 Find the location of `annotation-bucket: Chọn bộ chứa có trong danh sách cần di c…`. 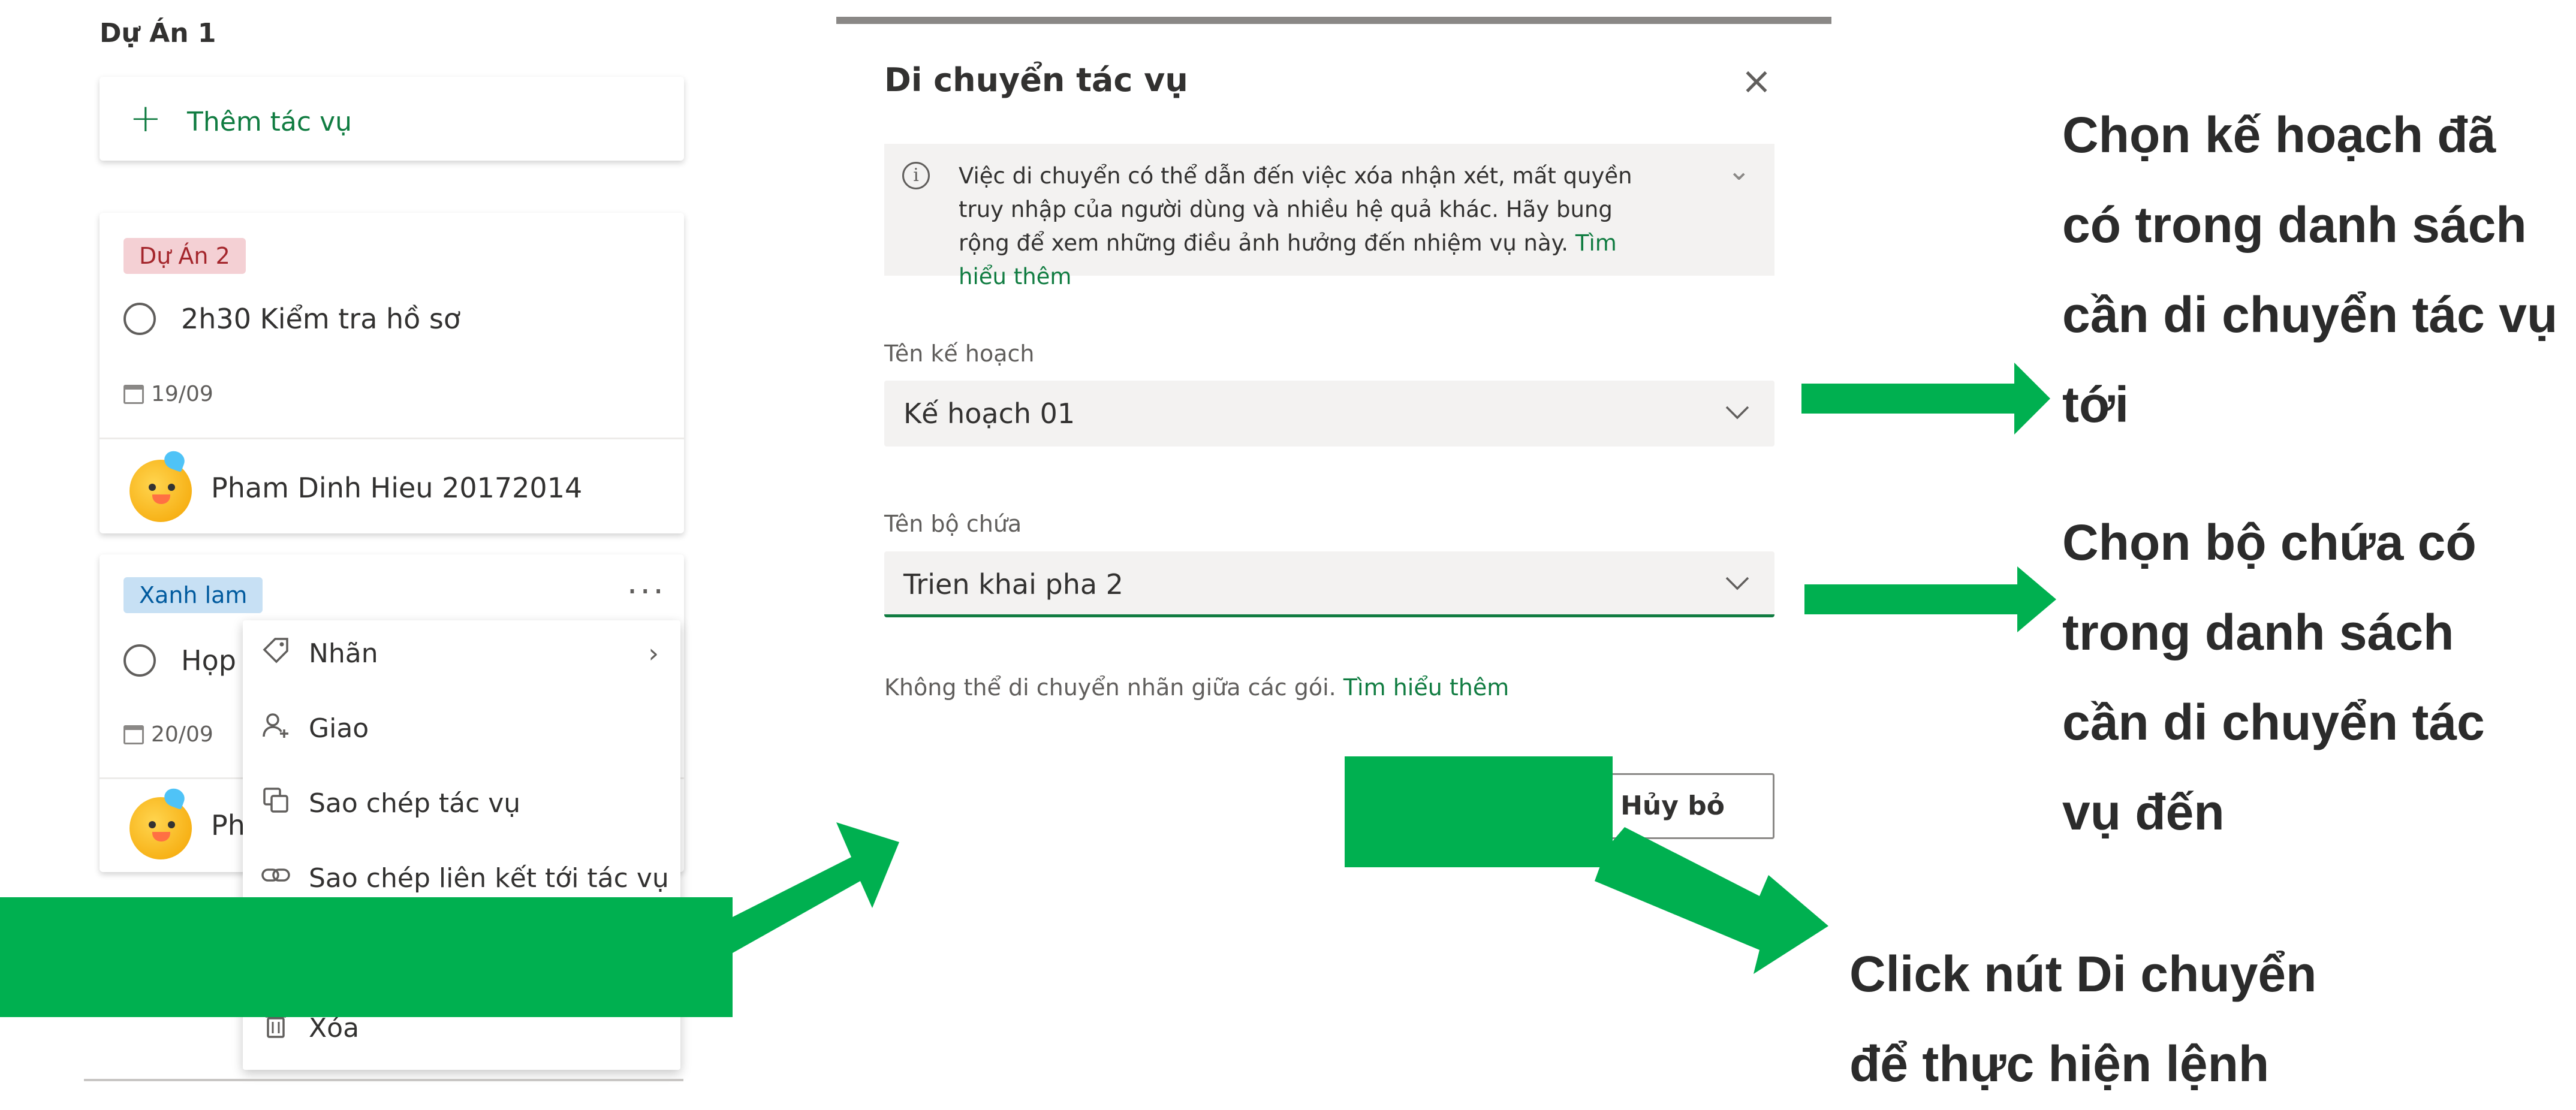

annotation-bucket: Chọn bộ chứa có trong danh sách cần di c… is located at coordinates (2274, 677).